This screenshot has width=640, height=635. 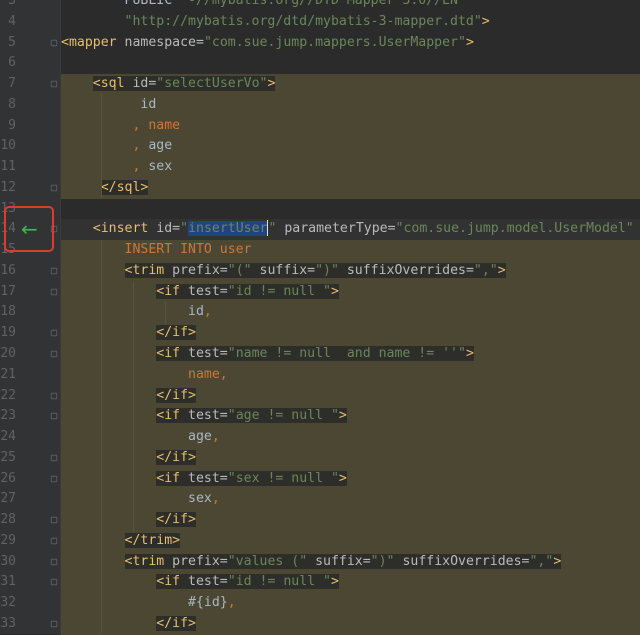 What do you see at coordinates (247, 291) in the screenshot?
I see `tag-highlight: <if test="id != null ">` at bounding box center [247, 291].